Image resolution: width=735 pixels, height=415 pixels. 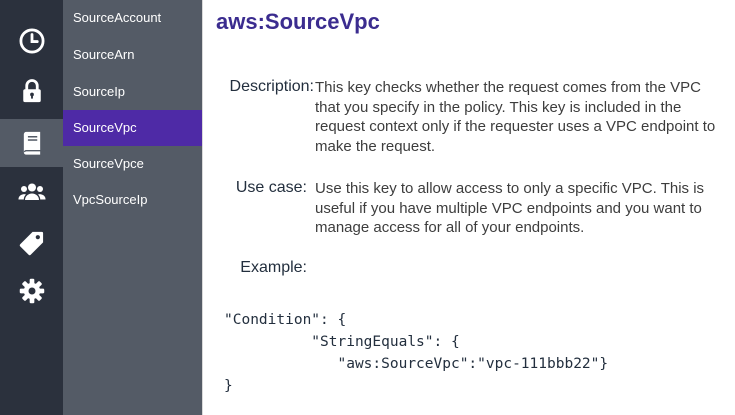 I want to click on book-icon, so click(x=31, y=143).